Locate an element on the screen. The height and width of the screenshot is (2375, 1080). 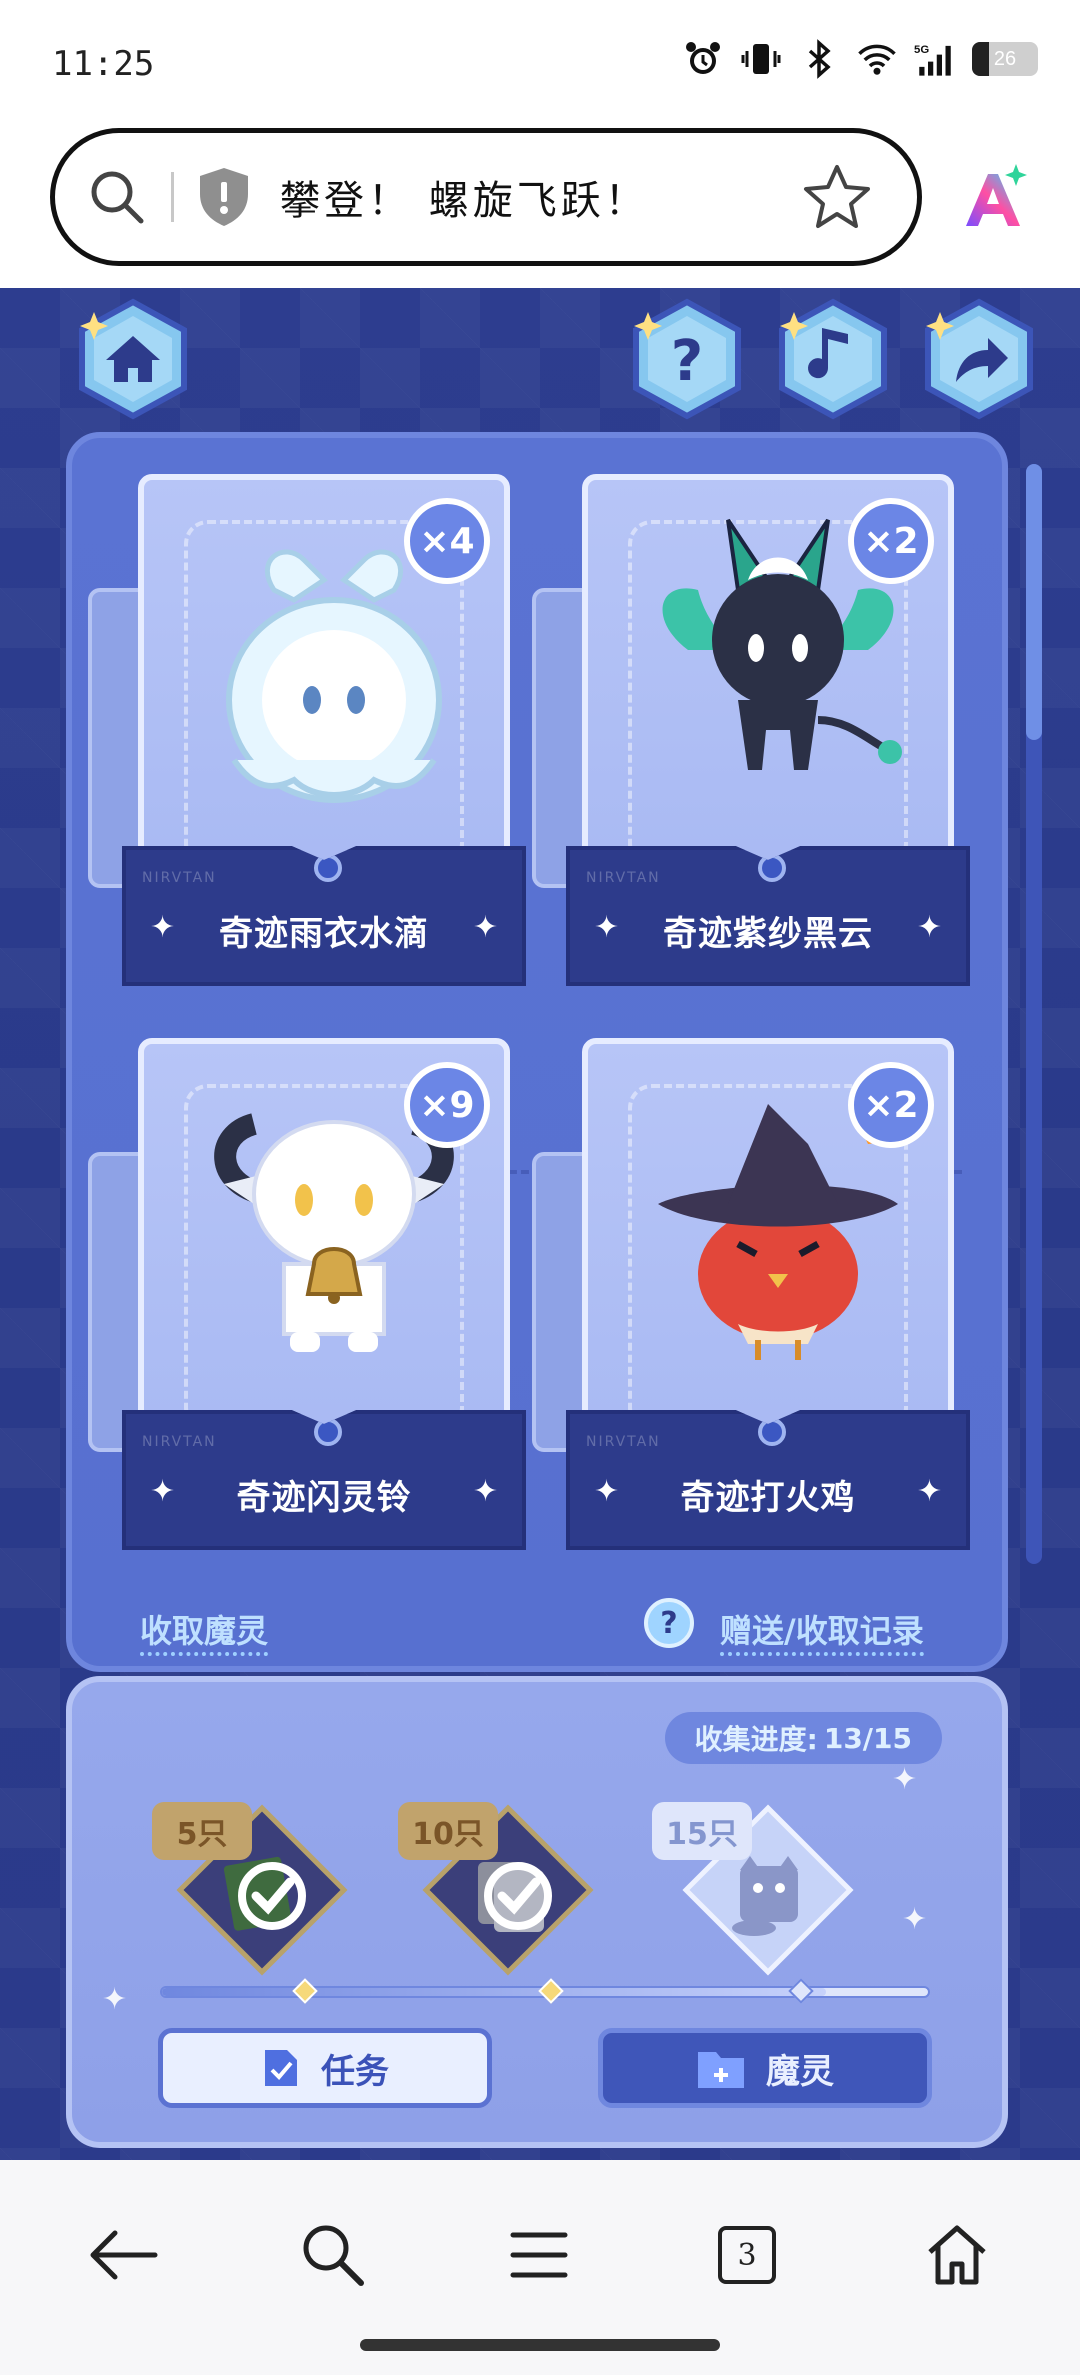
bookmark-star-icon is located at coordinates (837, 197).